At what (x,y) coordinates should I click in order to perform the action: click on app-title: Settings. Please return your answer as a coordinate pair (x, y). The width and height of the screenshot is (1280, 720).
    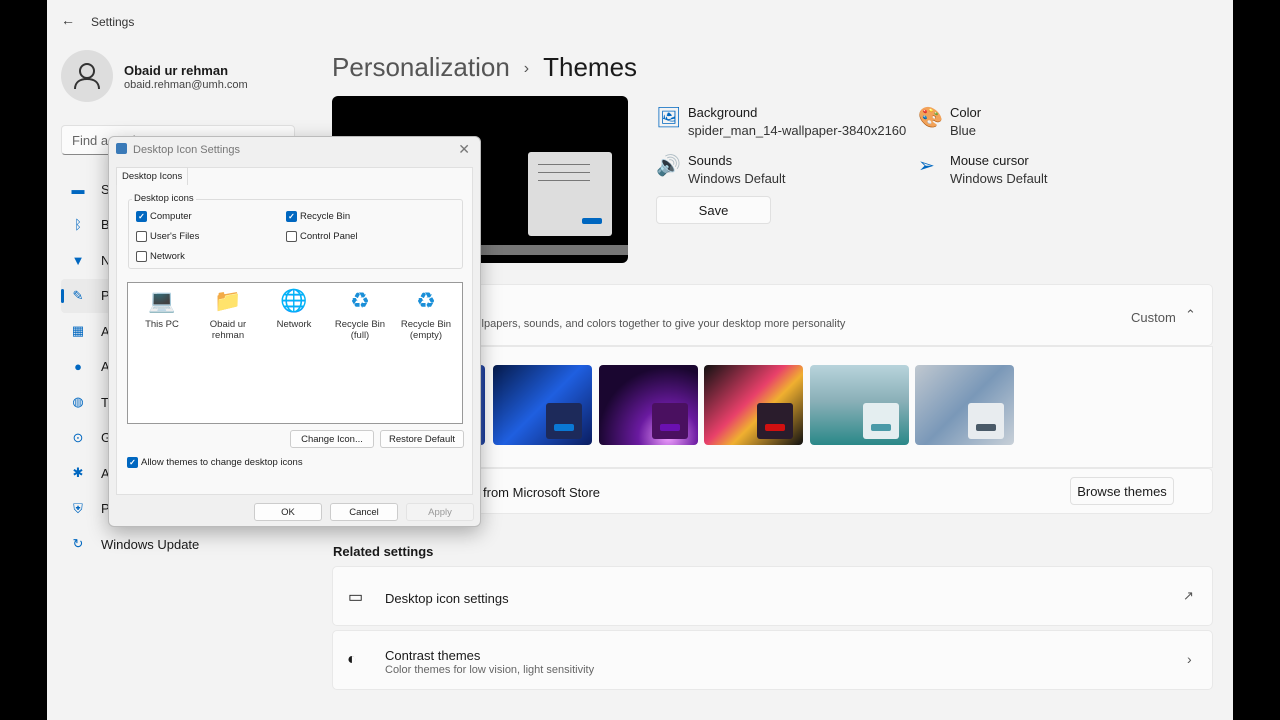
    Looking at the image, I should click on (113, 22).